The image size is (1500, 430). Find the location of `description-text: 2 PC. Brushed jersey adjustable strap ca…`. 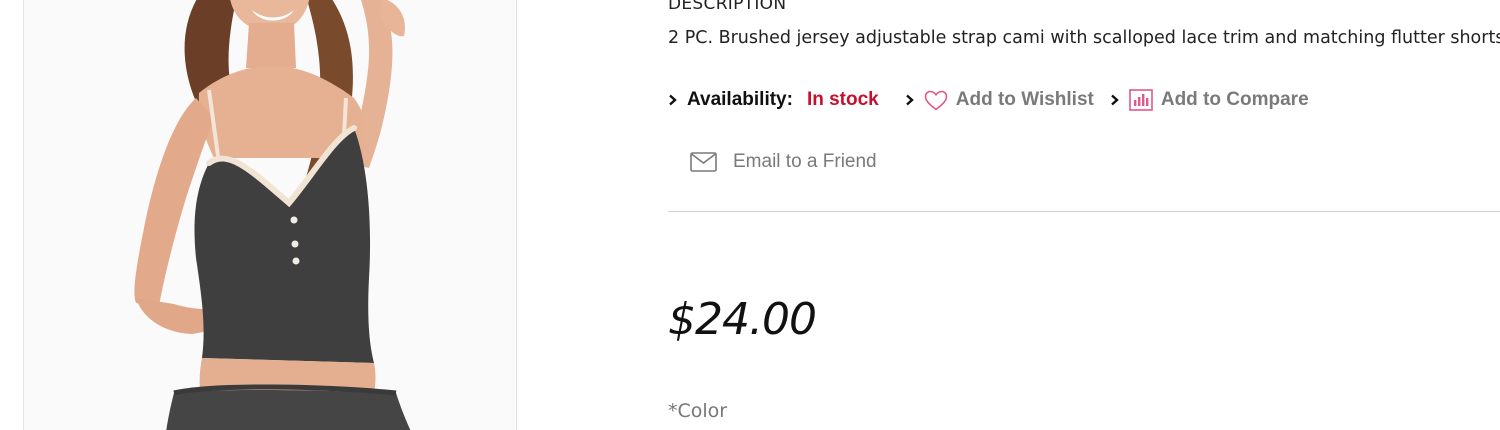

description-text: 2 PC. Brushed jersey adjustable strap ca… is located at coordinates (1084, 38).